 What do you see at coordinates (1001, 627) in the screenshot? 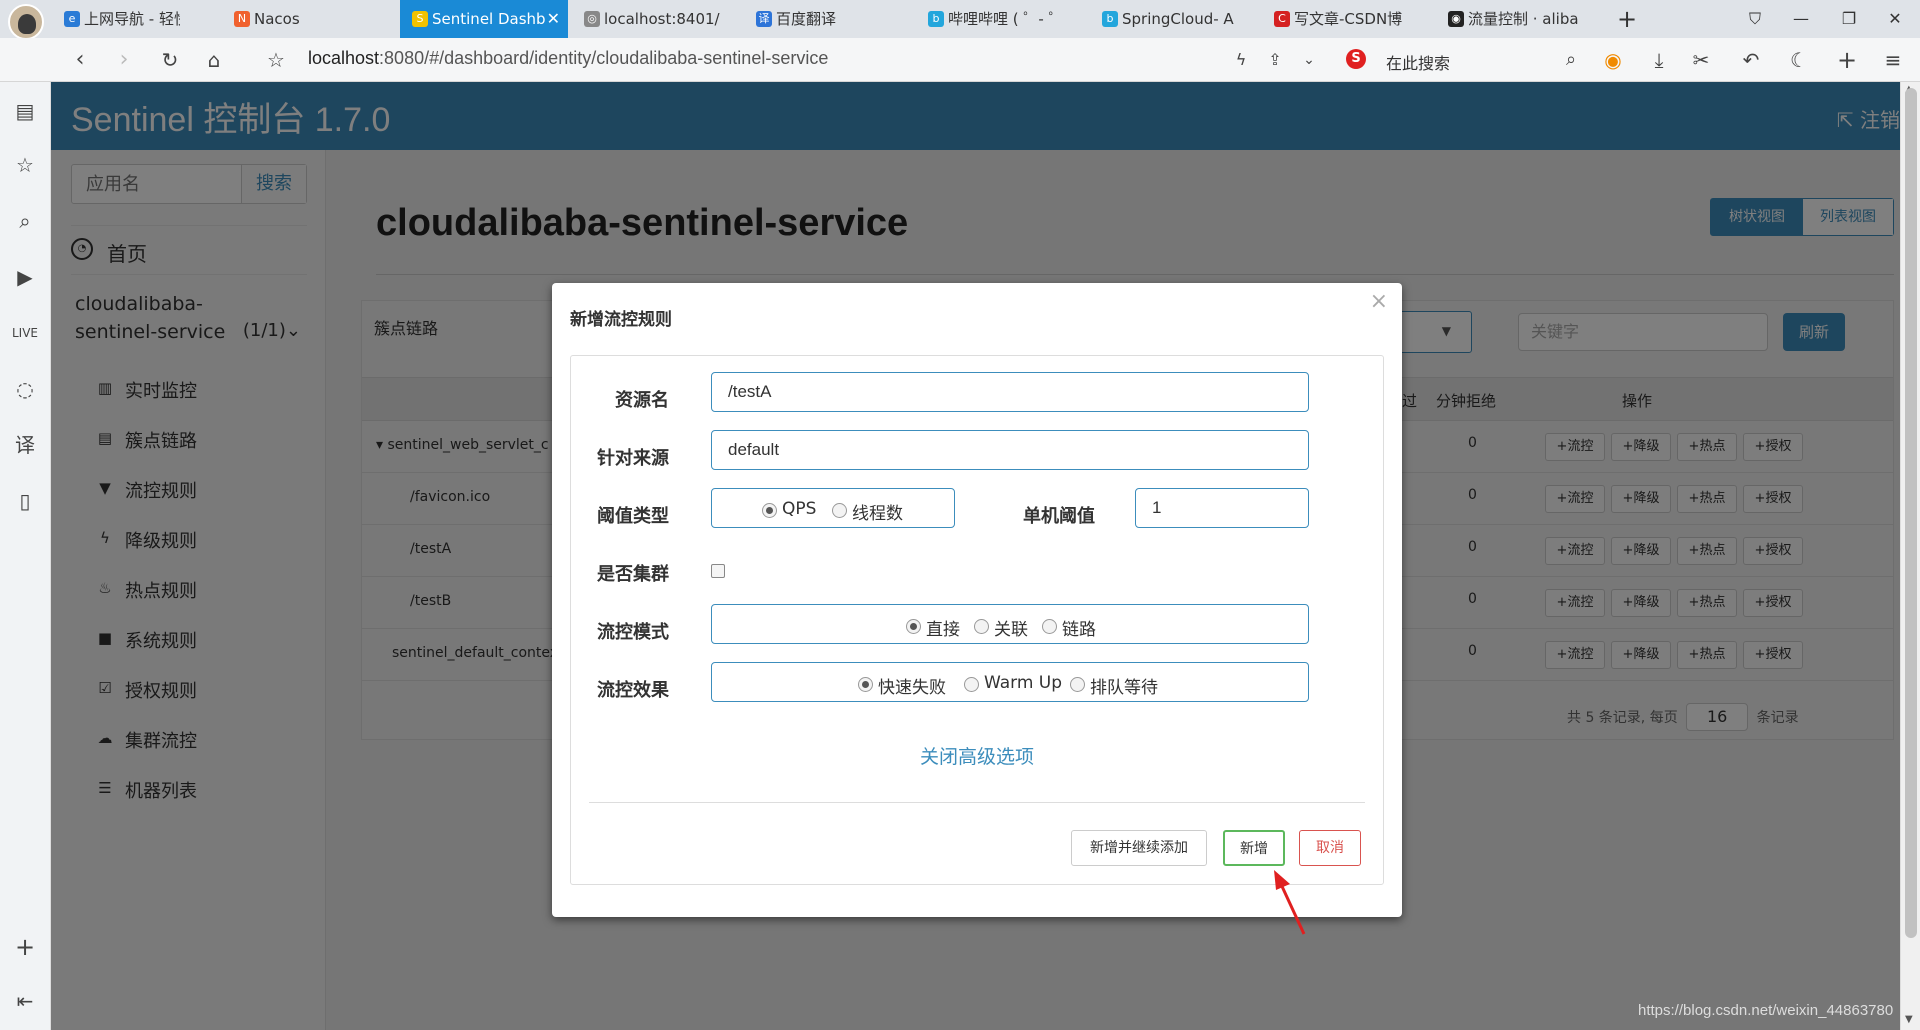
I see `radio-relate: 关联` at bounding box center [1001, 627].